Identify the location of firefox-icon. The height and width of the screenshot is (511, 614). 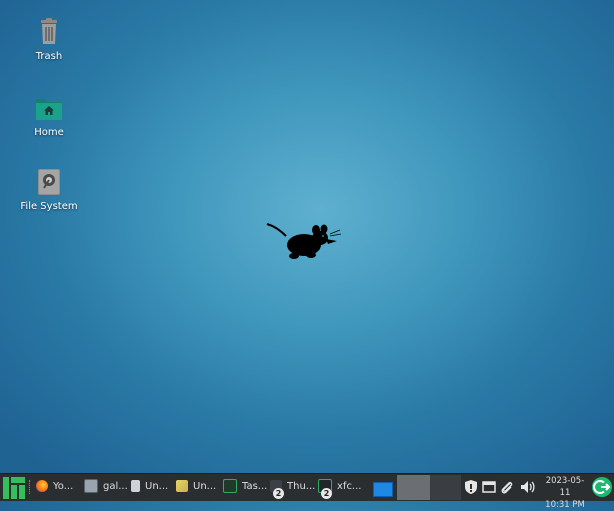
(42, 486).